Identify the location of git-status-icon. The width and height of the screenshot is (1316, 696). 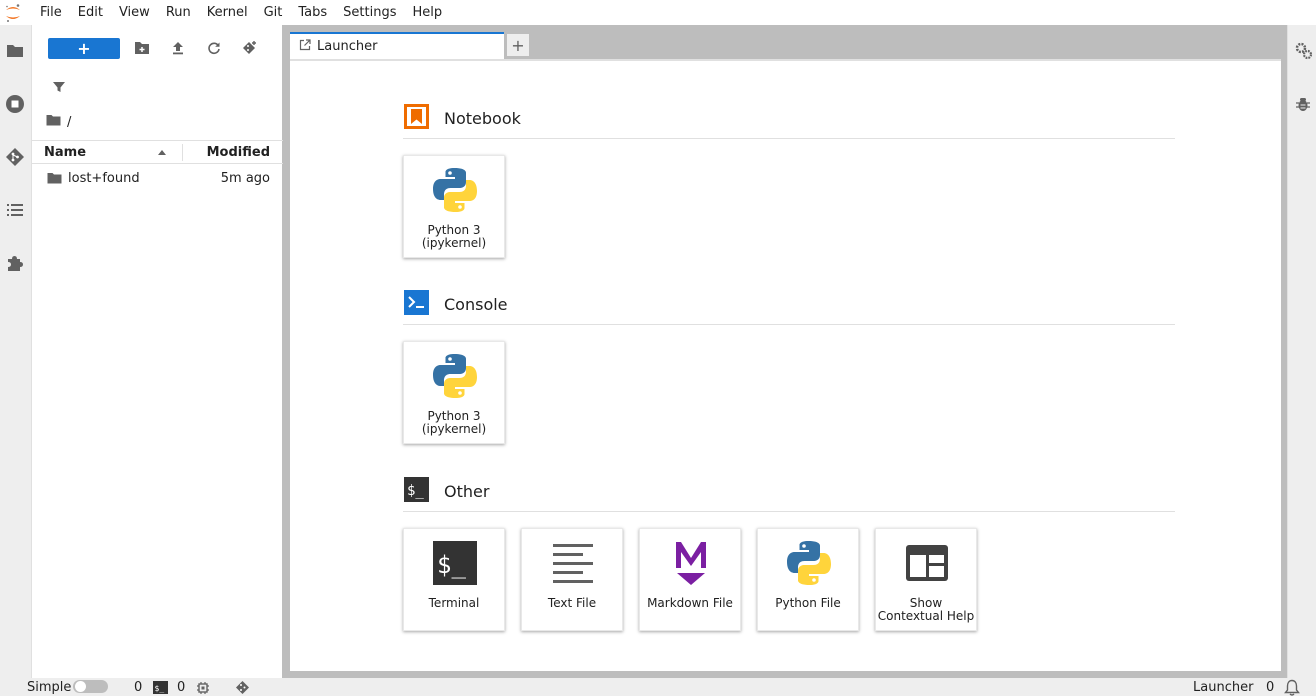
(242, 688).